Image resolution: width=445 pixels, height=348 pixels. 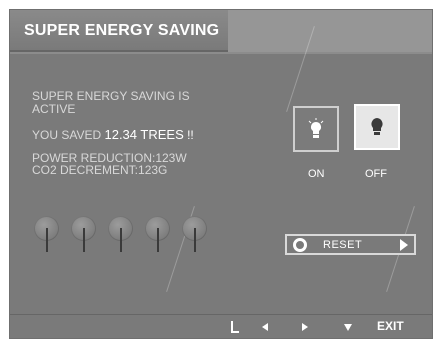 I want to click on co2-decrement: CO2 DECREMENT:123G, so click(x=100, y=170).